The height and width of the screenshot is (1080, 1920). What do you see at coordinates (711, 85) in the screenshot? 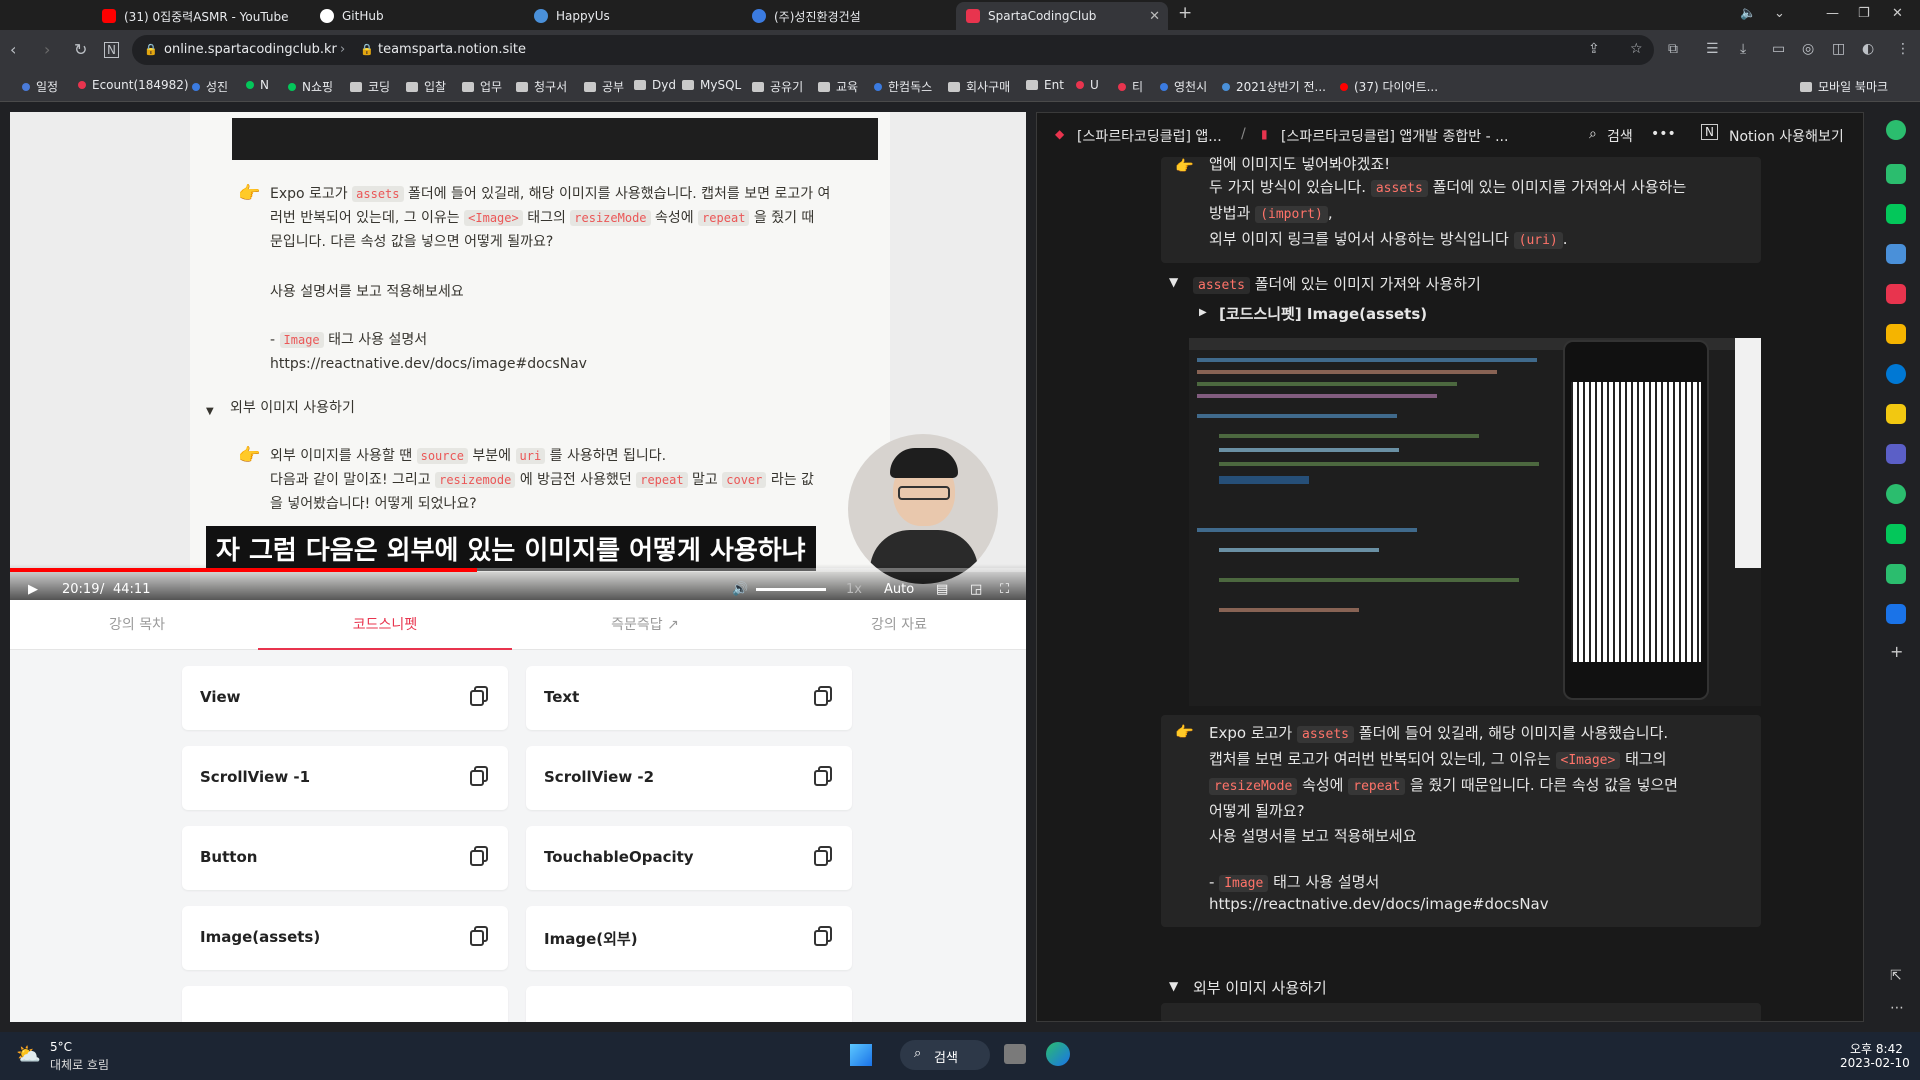
I see `bookmark-folder: MySQL` at bounding box center [711, 85].